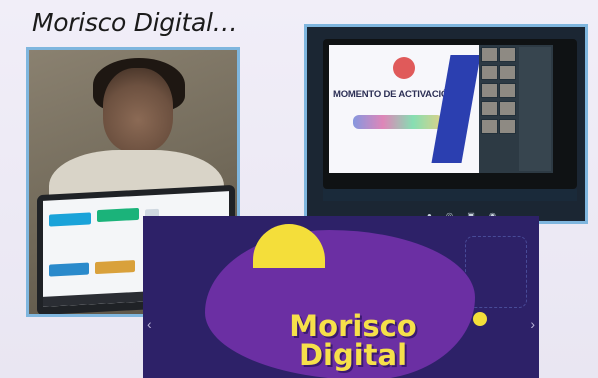 This screenshot has height=378, width=598. What do you see at coordinates (404, 68) in the screenshot?
I see `brain-icon` at bounding box center [404, 68].